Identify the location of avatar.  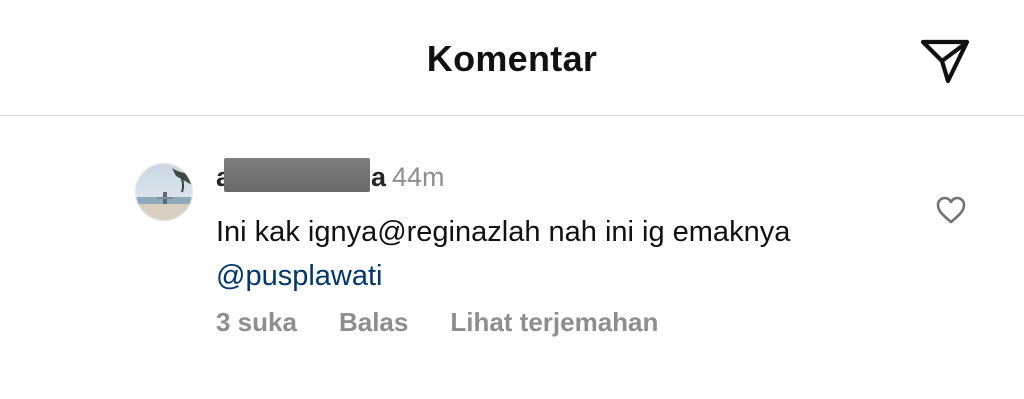
(164, 192).